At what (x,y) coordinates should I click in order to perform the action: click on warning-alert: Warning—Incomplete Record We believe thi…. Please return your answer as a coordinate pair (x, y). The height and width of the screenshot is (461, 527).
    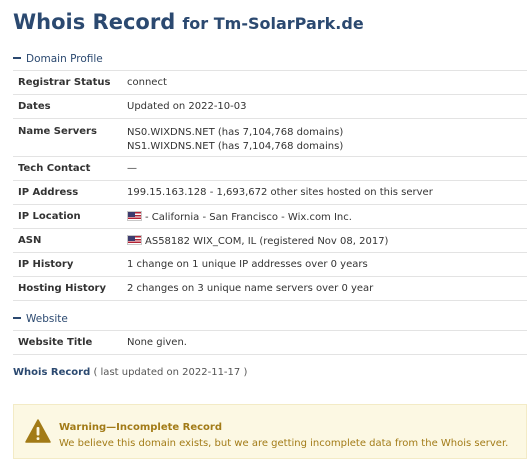
    Looking at the image, I should click on (270, 431).